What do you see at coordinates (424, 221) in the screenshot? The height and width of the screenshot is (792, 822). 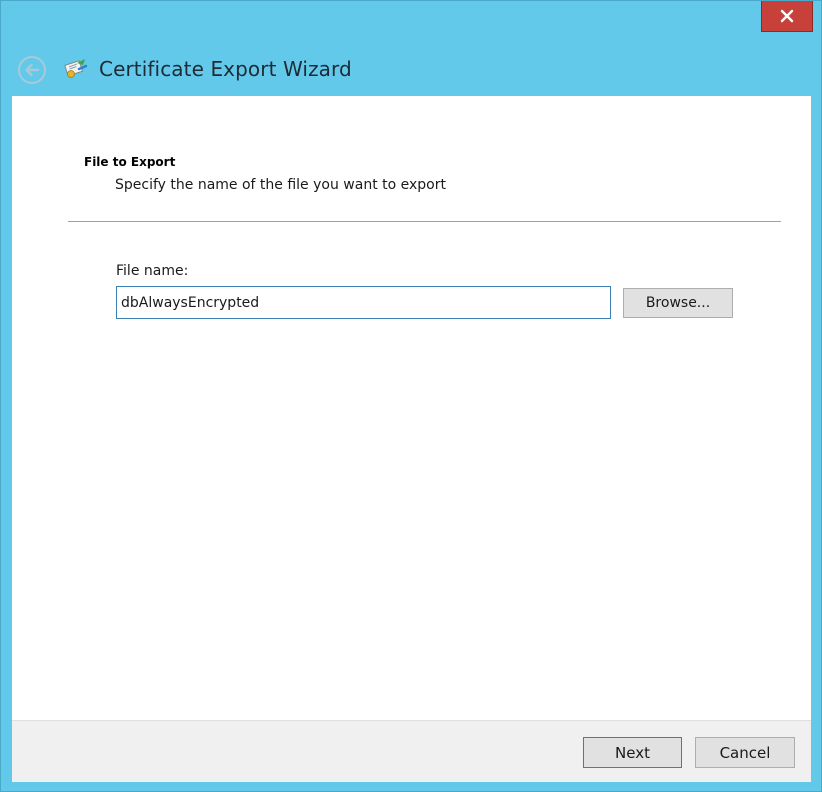 I see `separator` at bounding box center [424, 221].